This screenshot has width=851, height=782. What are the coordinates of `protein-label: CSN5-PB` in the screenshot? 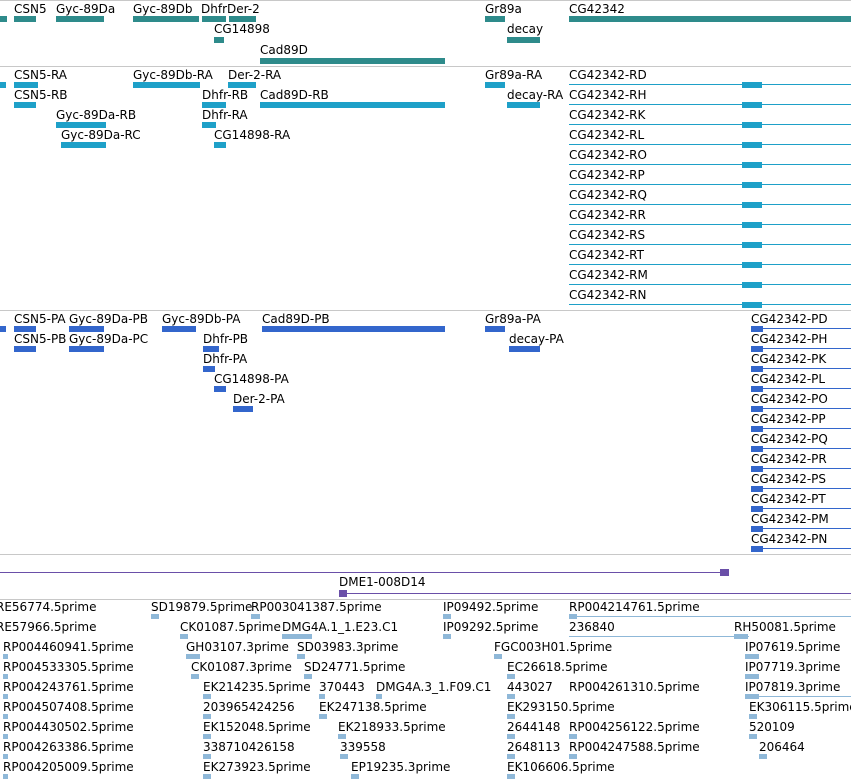 It's located at (40, 339).